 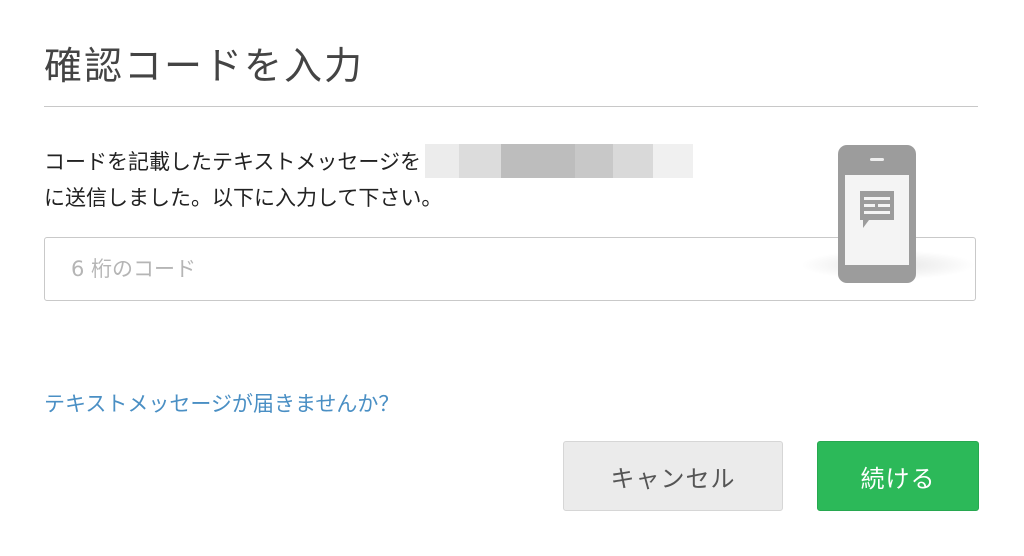 I want to click on message-line-1-text: コードを記載したテキストメッセージを, so click(x=232, y=162).